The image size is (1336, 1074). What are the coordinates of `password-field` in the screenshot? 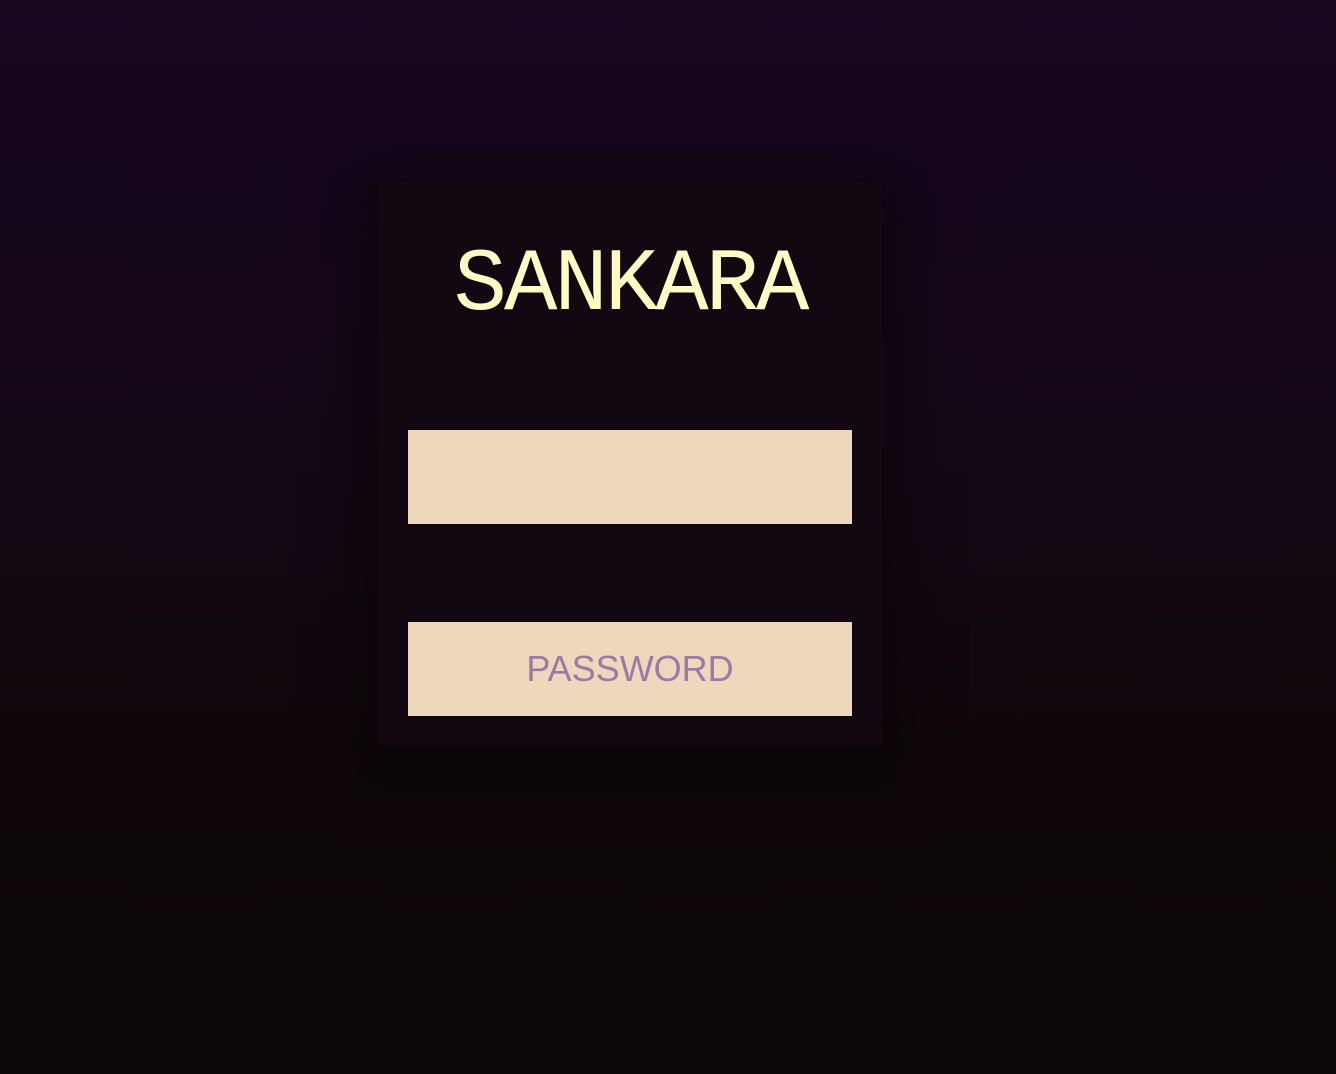 It's located at (630, 669).